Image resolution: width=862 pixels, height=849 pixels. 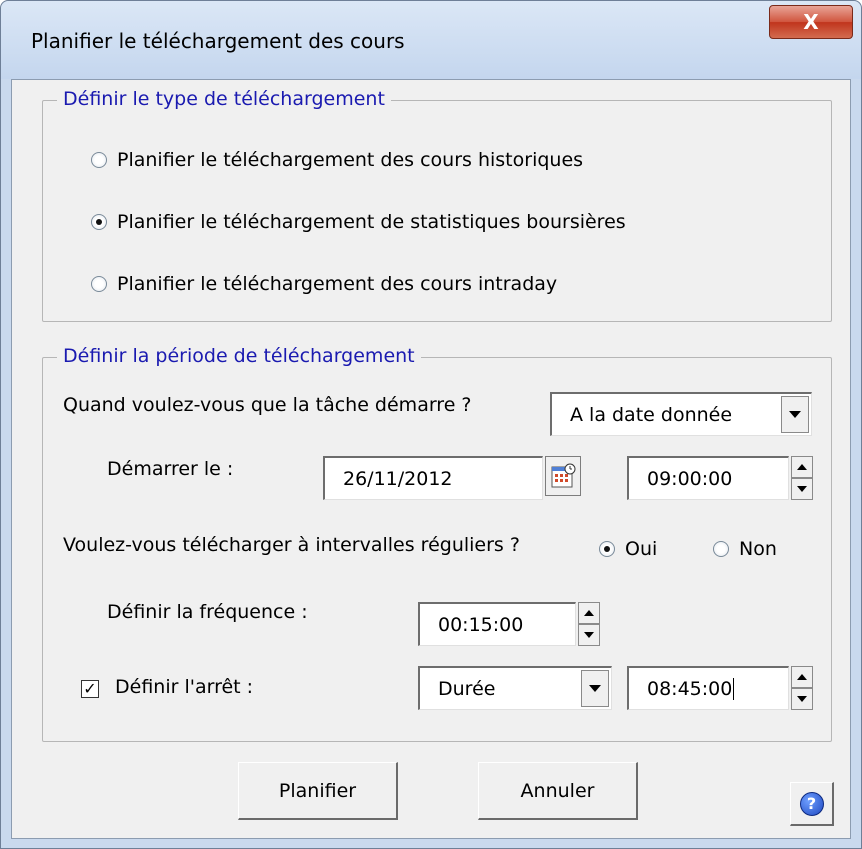 I want to click on stop-time-down-button, so click(x=802, y=699).